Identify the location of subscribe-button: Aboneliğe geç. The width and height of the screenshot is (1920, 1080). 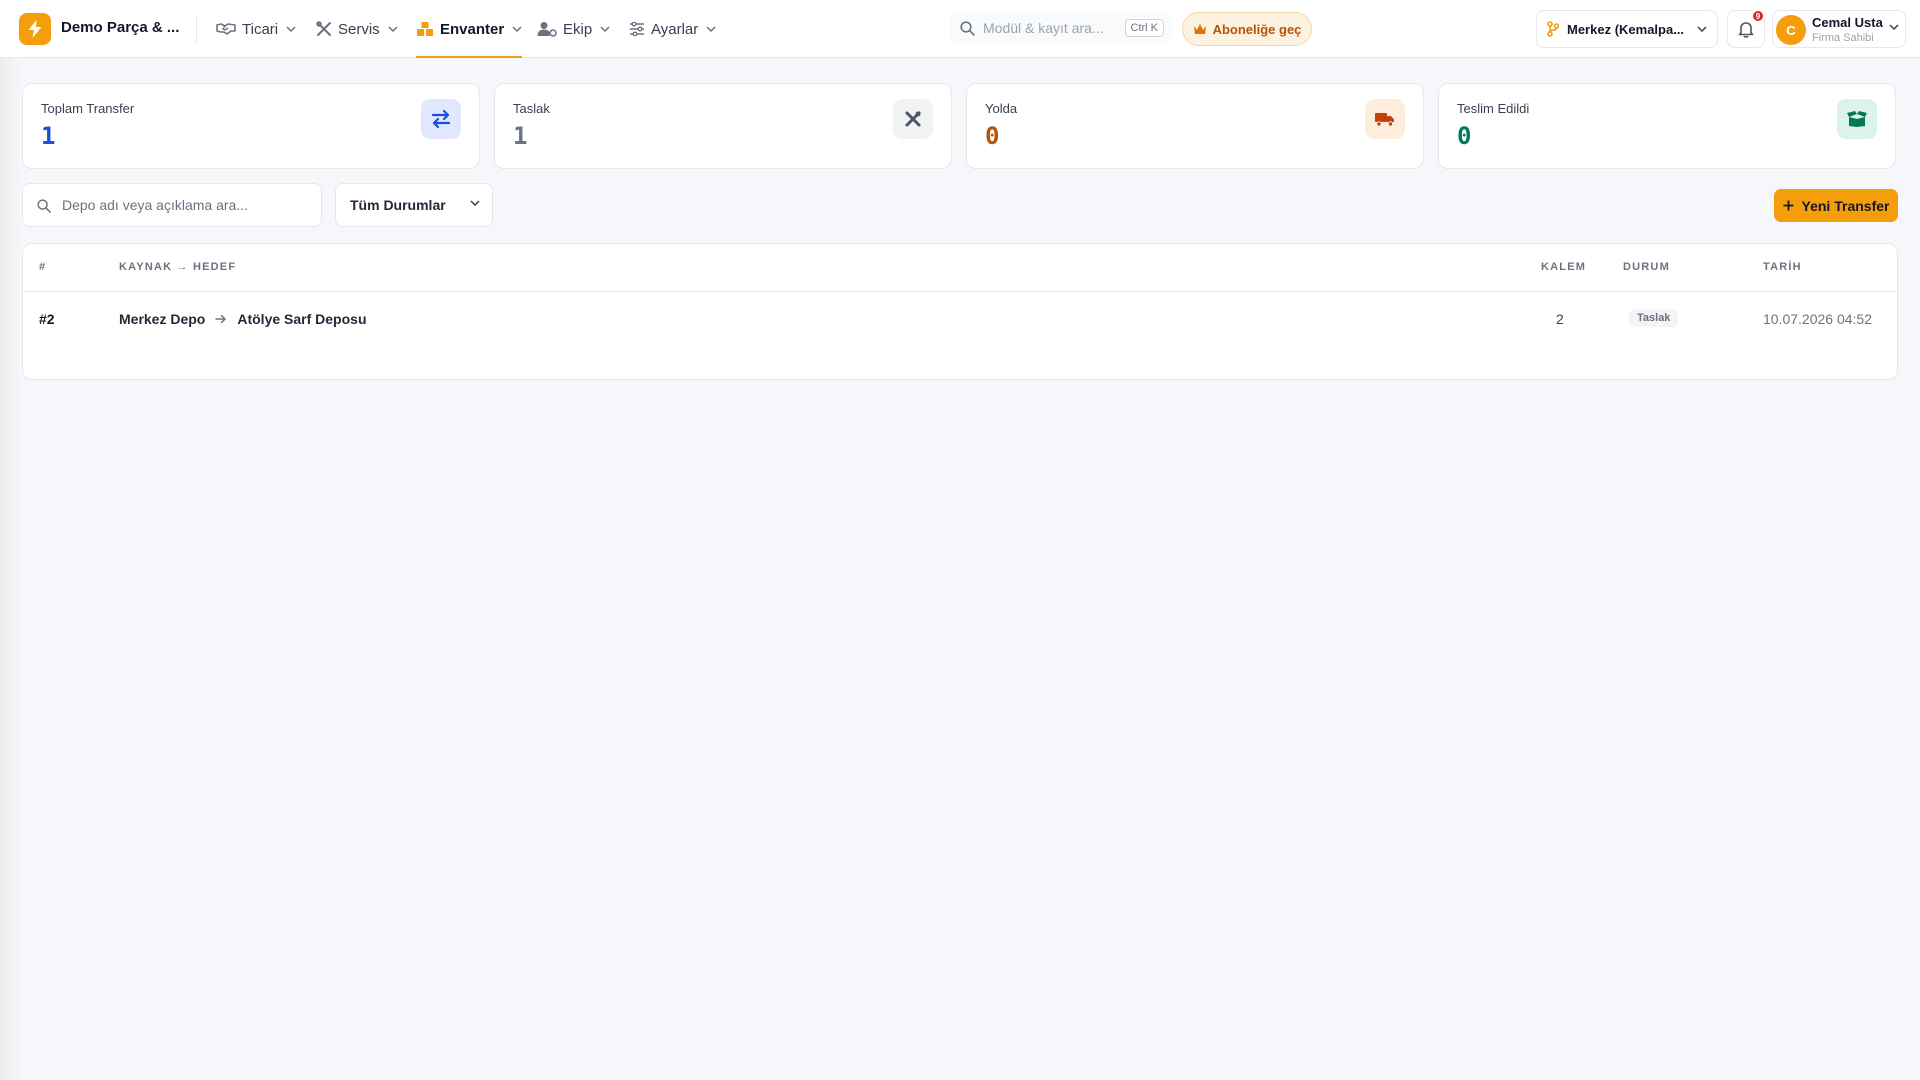
(1247, 29).